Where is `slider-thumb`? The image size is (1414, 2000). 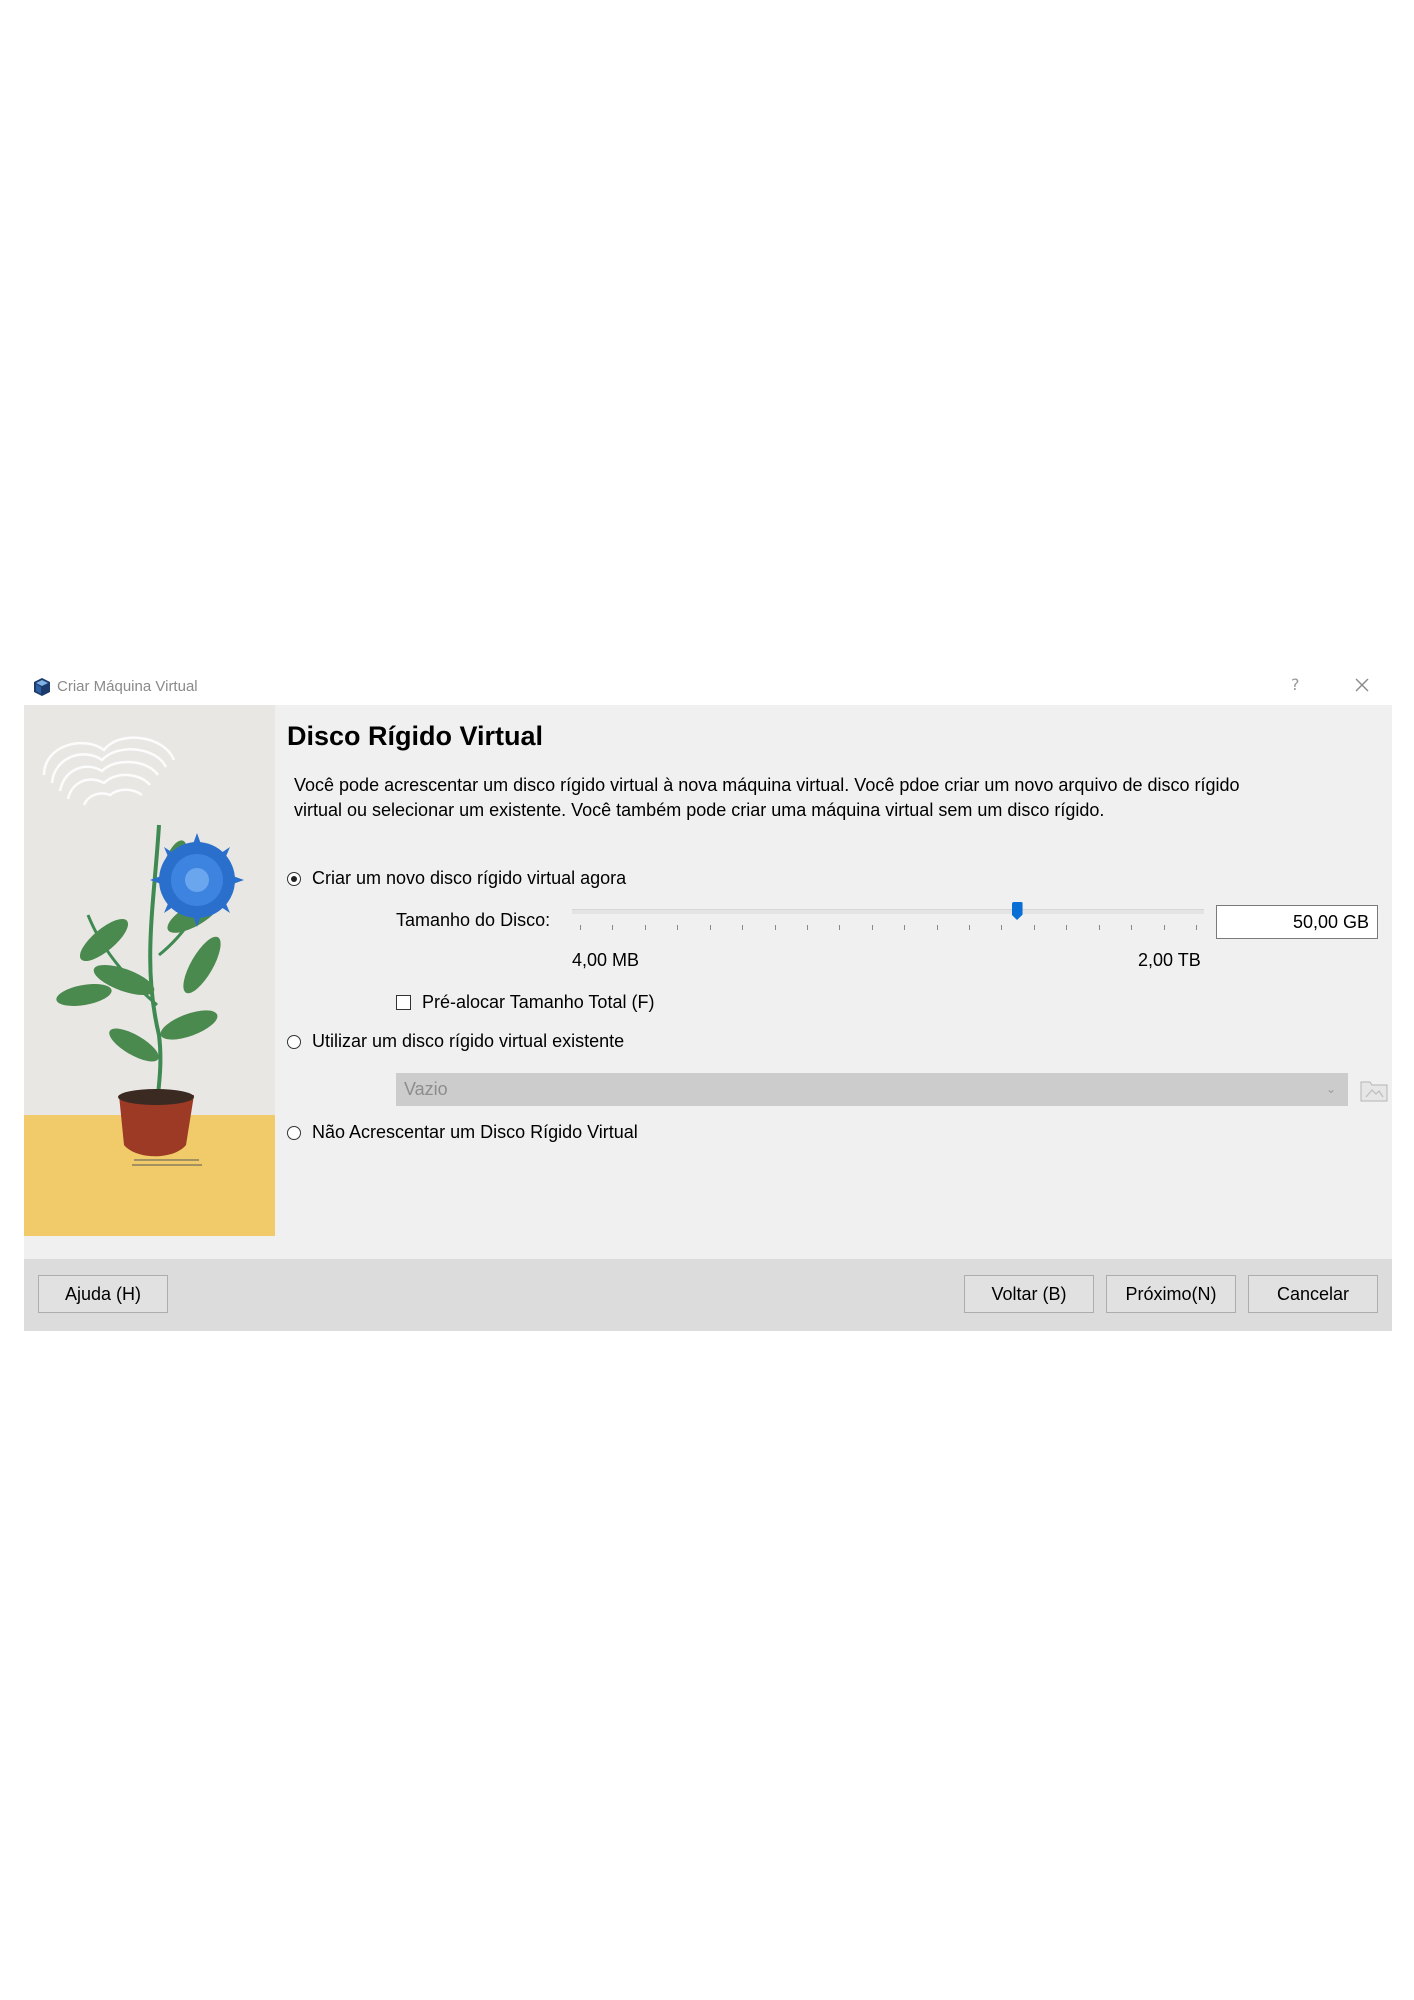
slider-thumb is located at coordinates (1017, 911).